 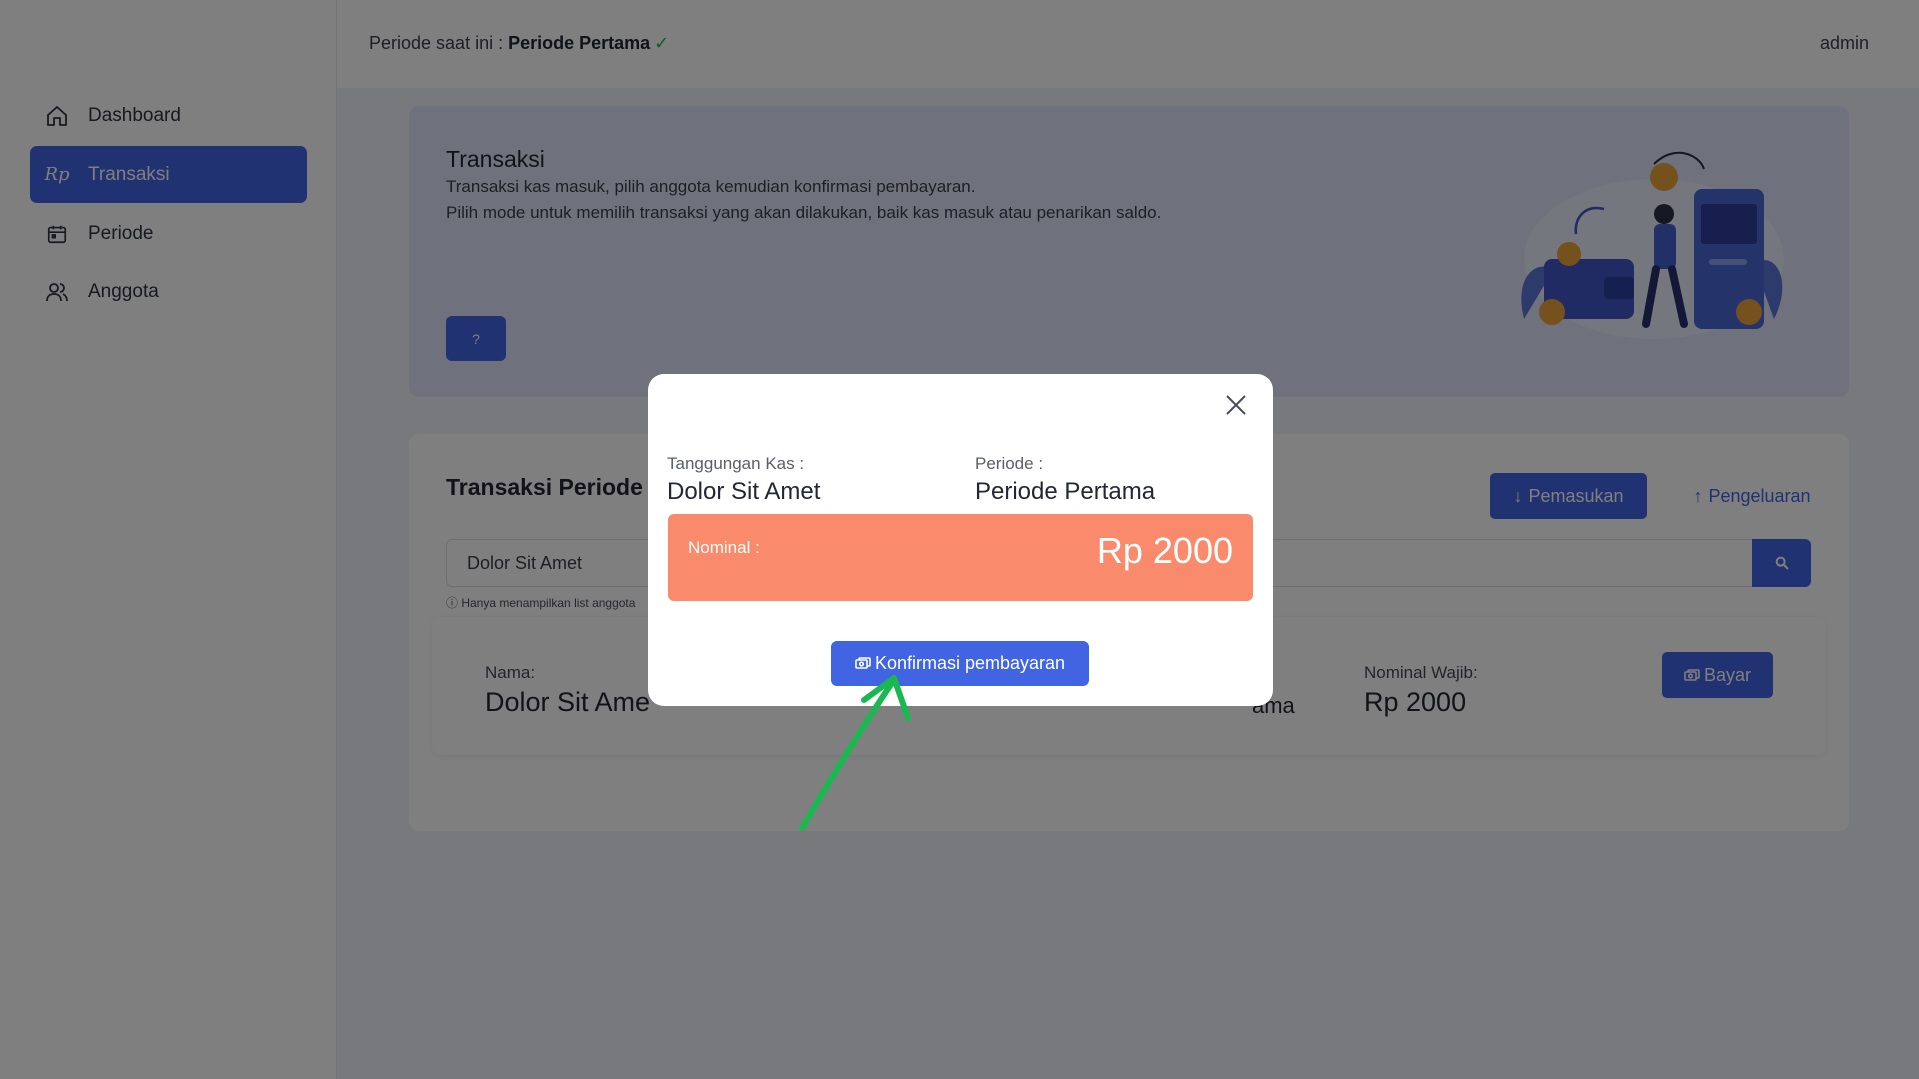 What do you see at coordinates (1065, 491) in the screenshot?
I see `periode-value: Periode Pertama` at bounding box center [1065, 491].